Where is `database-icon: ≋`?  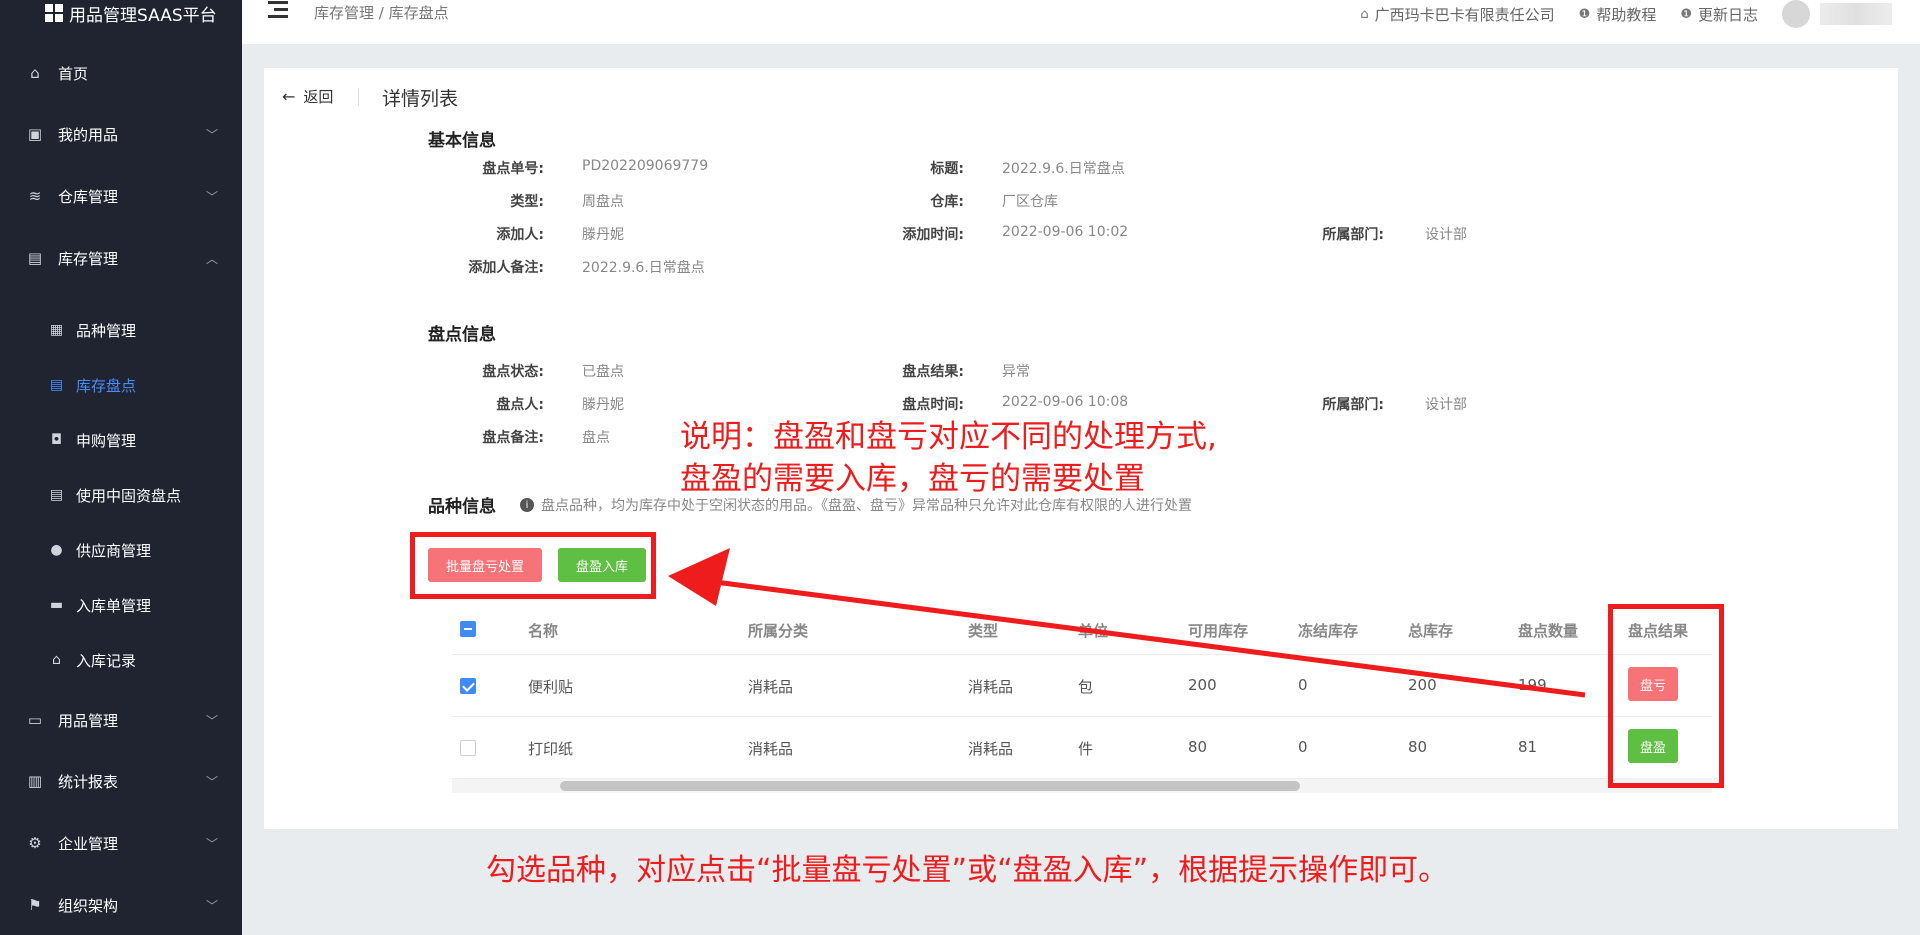
database-icon: ≋ is located at coordinates (35, 196).